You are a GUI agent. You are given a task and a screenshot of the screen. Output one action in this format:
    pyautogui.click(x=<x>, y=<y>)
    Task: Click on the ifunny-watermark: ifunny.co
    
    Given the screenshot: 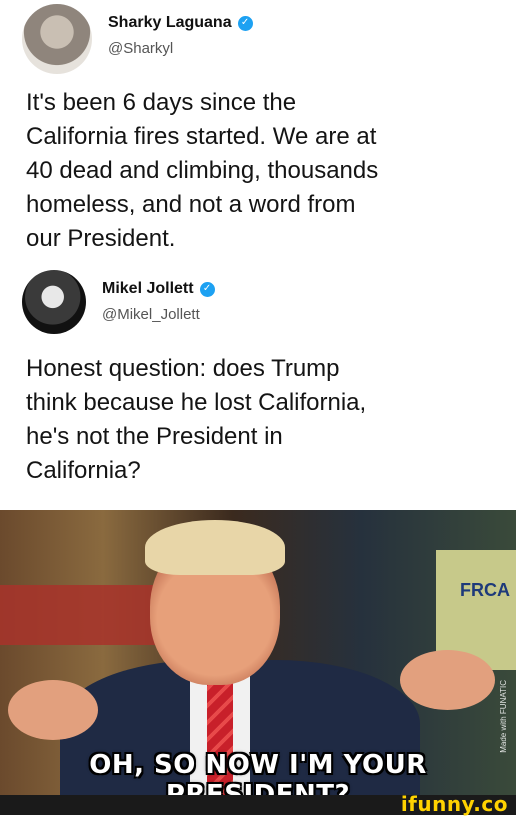 What is the action you would take?
    pyautogui.click(x=454, y=804)
    